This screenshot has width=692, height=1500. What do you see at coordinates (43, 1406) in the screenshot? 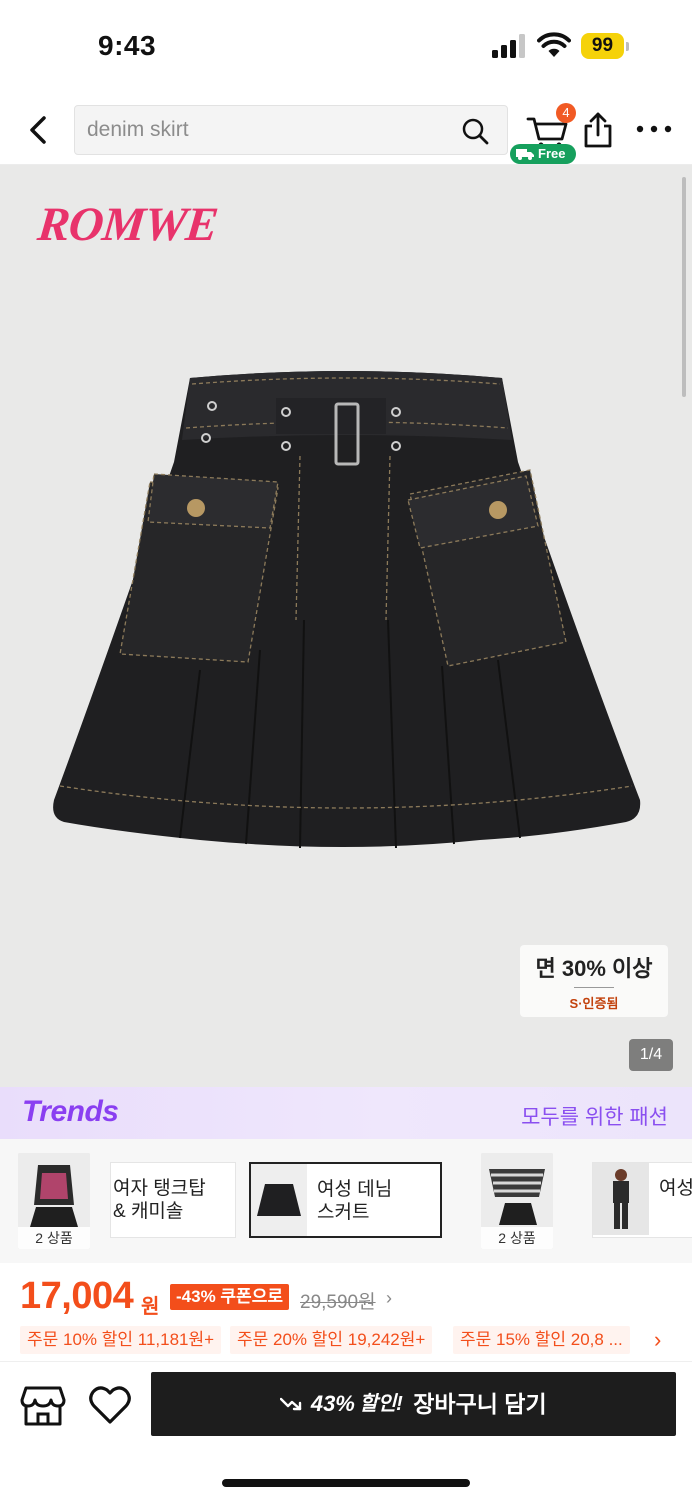
I see `store-icon` at bounding box center [43, 1406].